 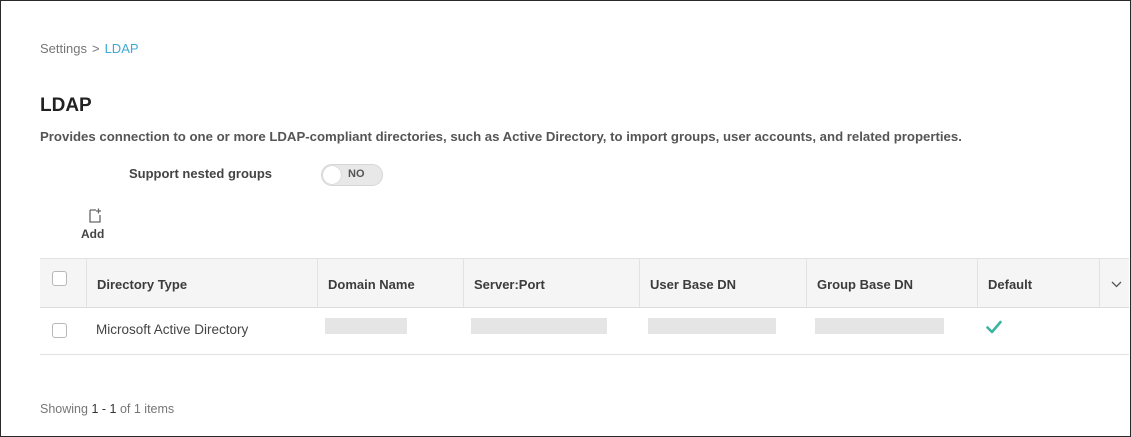 I want to click on column-header-user-base-dn: User Base DN, so click(x=722, y=283).